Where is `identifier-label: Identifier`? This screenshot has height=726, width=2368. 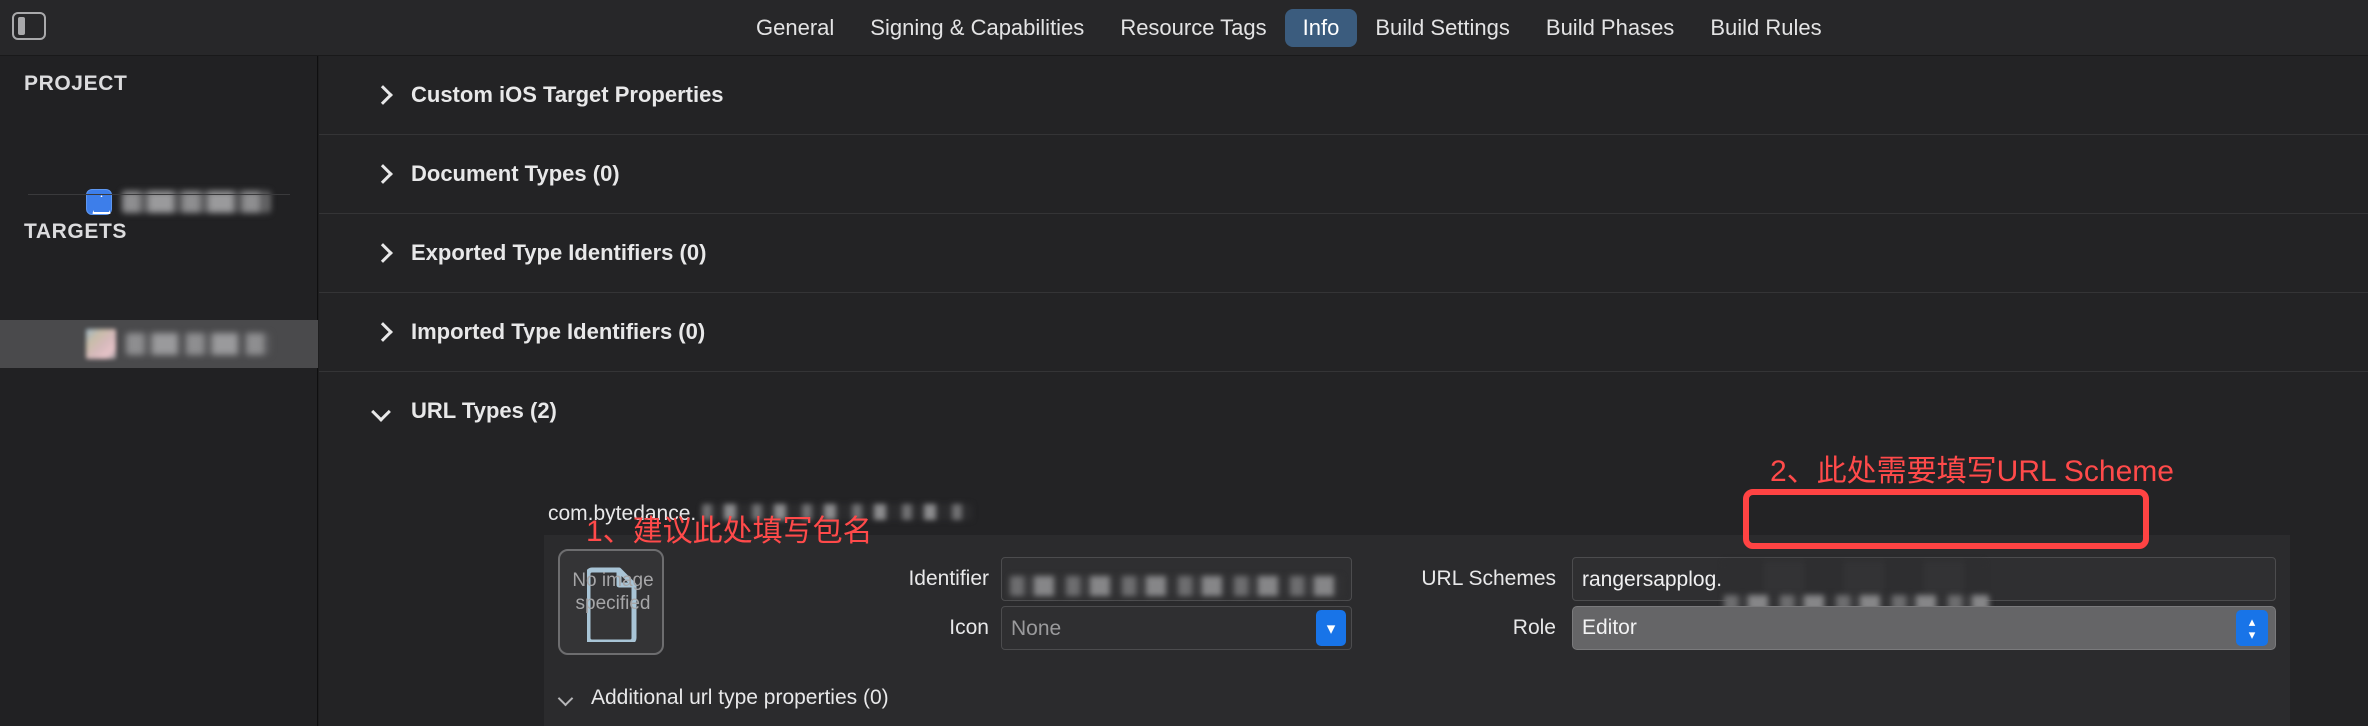 identifier-label: Identifier is located at coordinates (948, 578).